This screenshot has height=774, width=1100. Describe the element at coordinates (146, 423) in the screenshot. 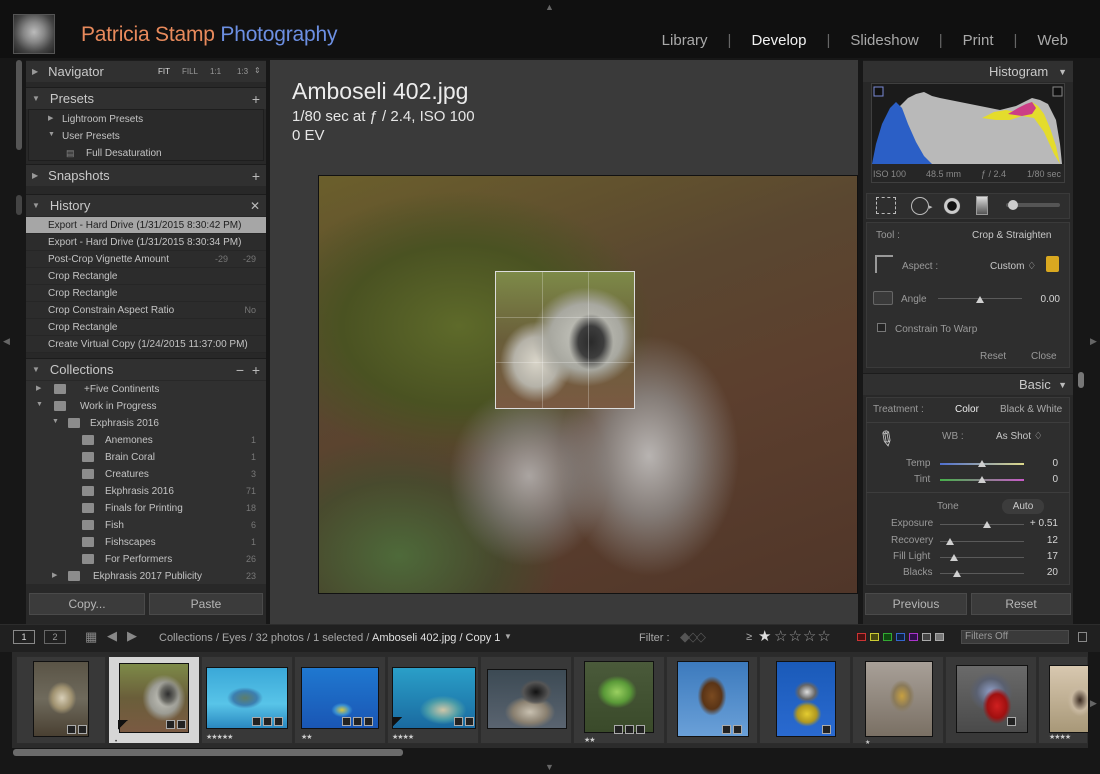

I see `collection-set-exphrasis-2016: ▼ Exphrasis 2016` at that location.